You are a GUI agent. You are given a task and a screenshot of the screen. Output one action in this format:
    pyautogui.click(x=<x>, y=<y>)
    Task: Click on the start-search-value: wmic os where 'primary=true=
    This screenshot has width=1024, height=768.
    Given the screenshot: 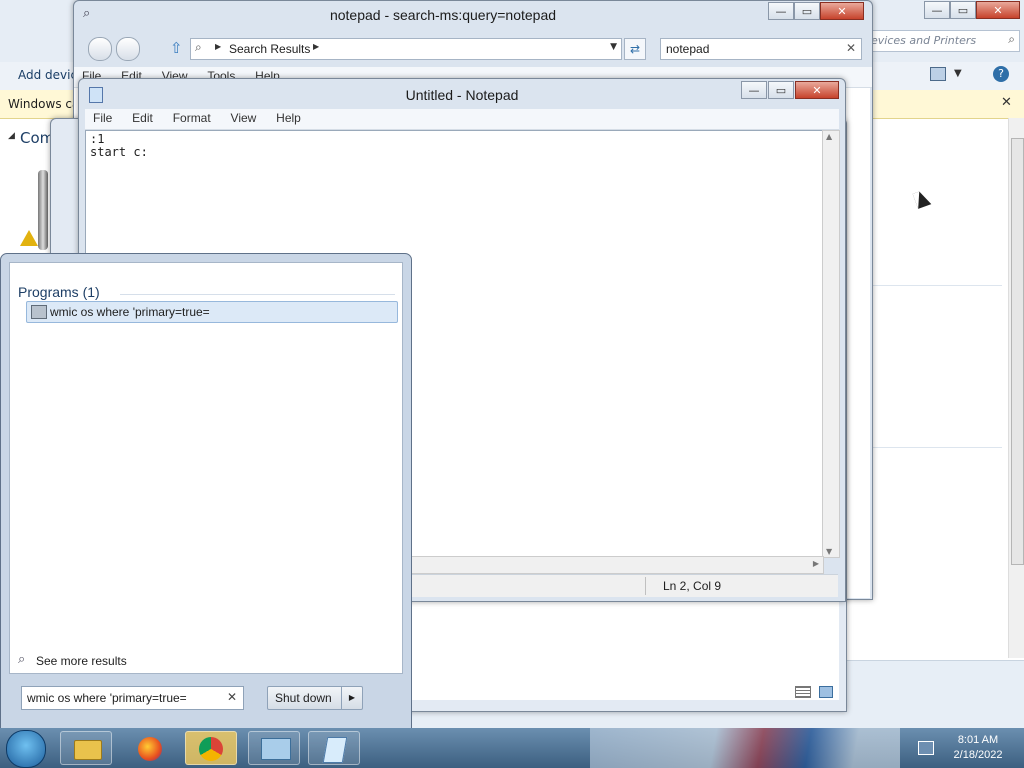 What is the action you would take?
    pyautogui.click(x=107, y=698)
    